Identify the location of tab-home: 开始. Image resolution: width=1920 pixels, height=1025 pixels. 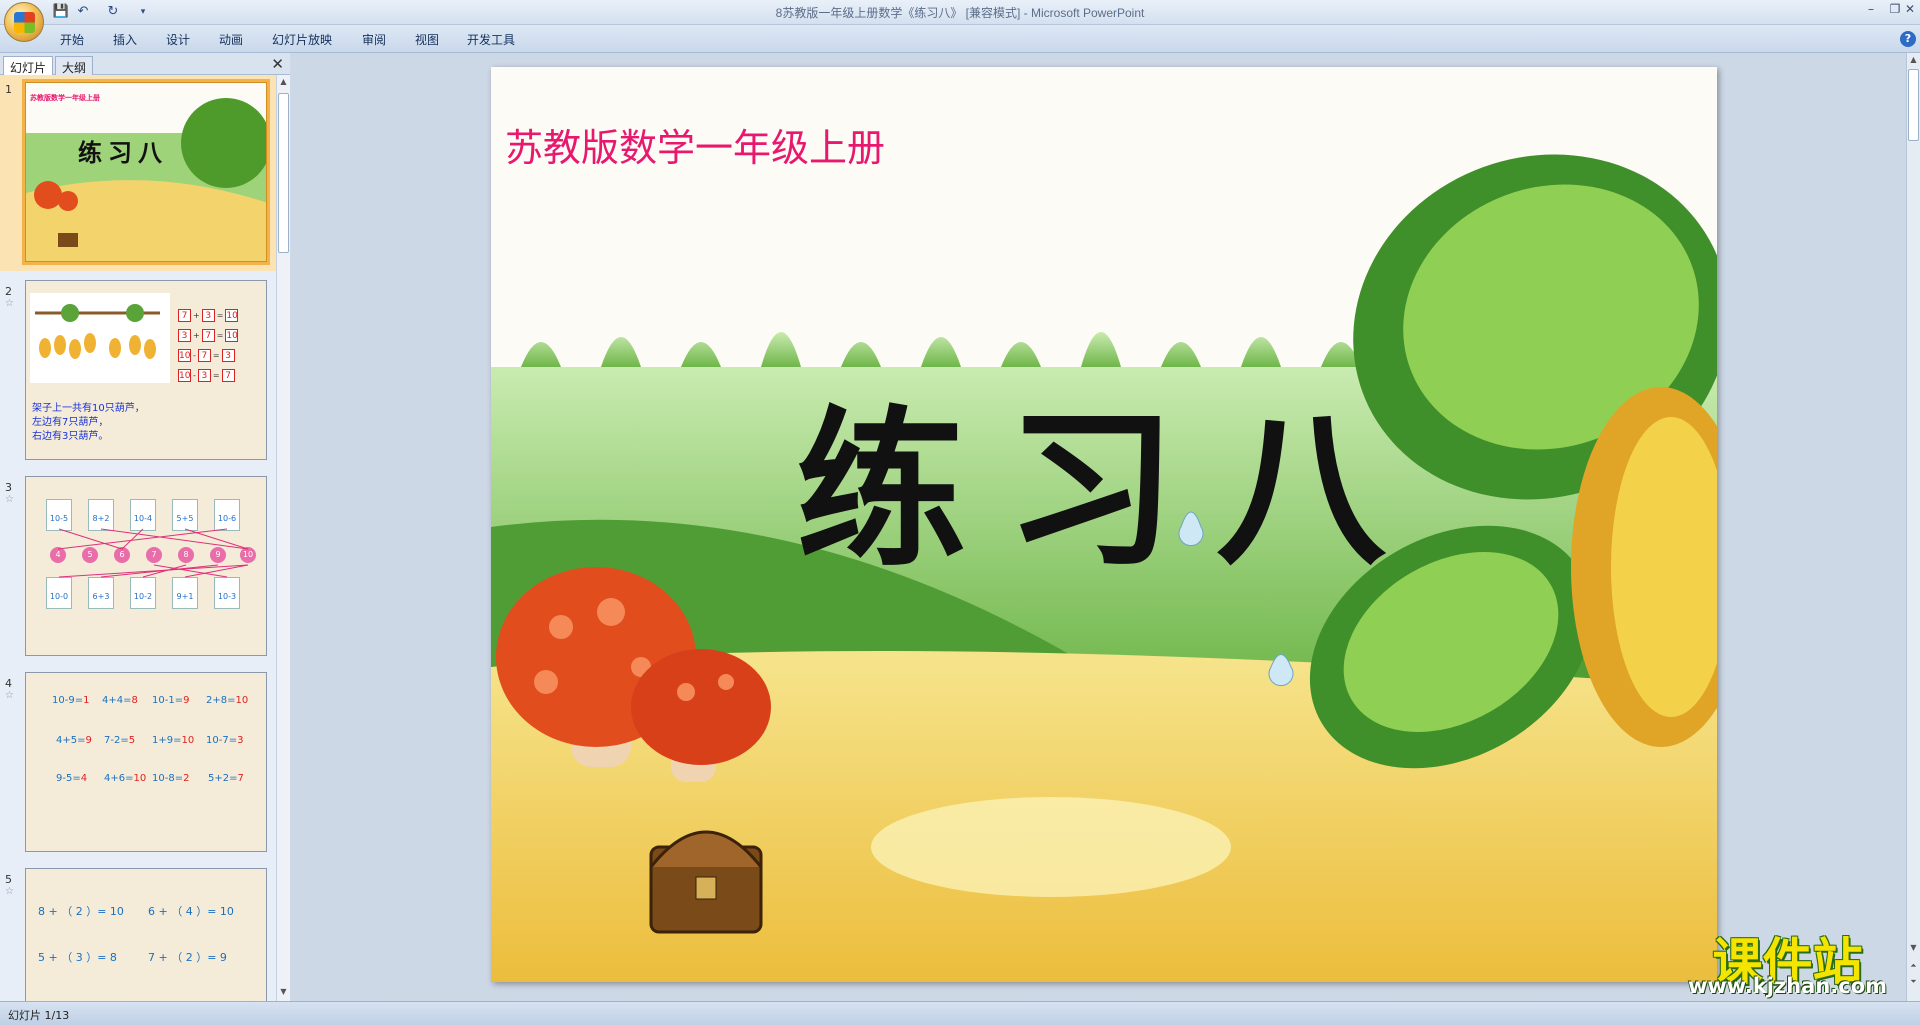
(72, 39).